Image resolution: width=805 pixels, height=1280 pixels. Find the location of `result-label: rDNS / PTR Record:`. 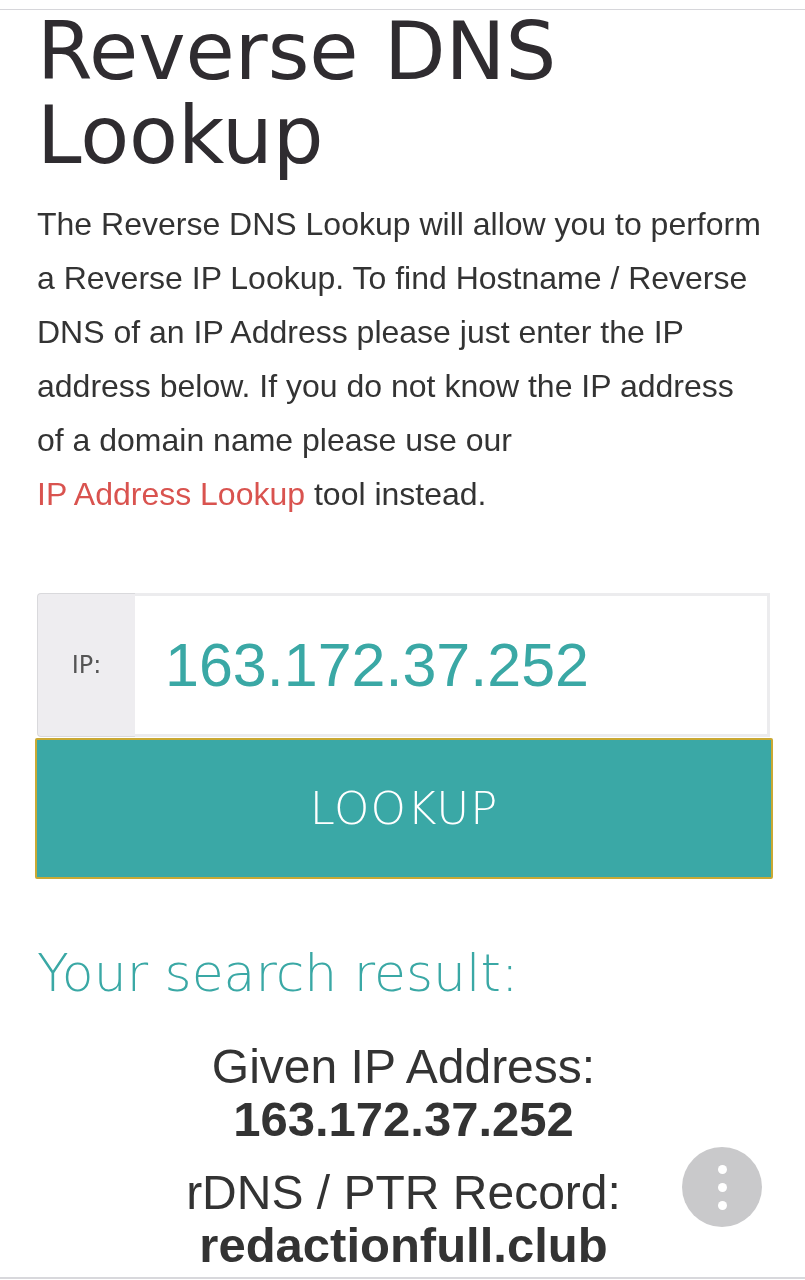

result-label: rDNS / PTR Record: is located at coordinates (403, 1193).